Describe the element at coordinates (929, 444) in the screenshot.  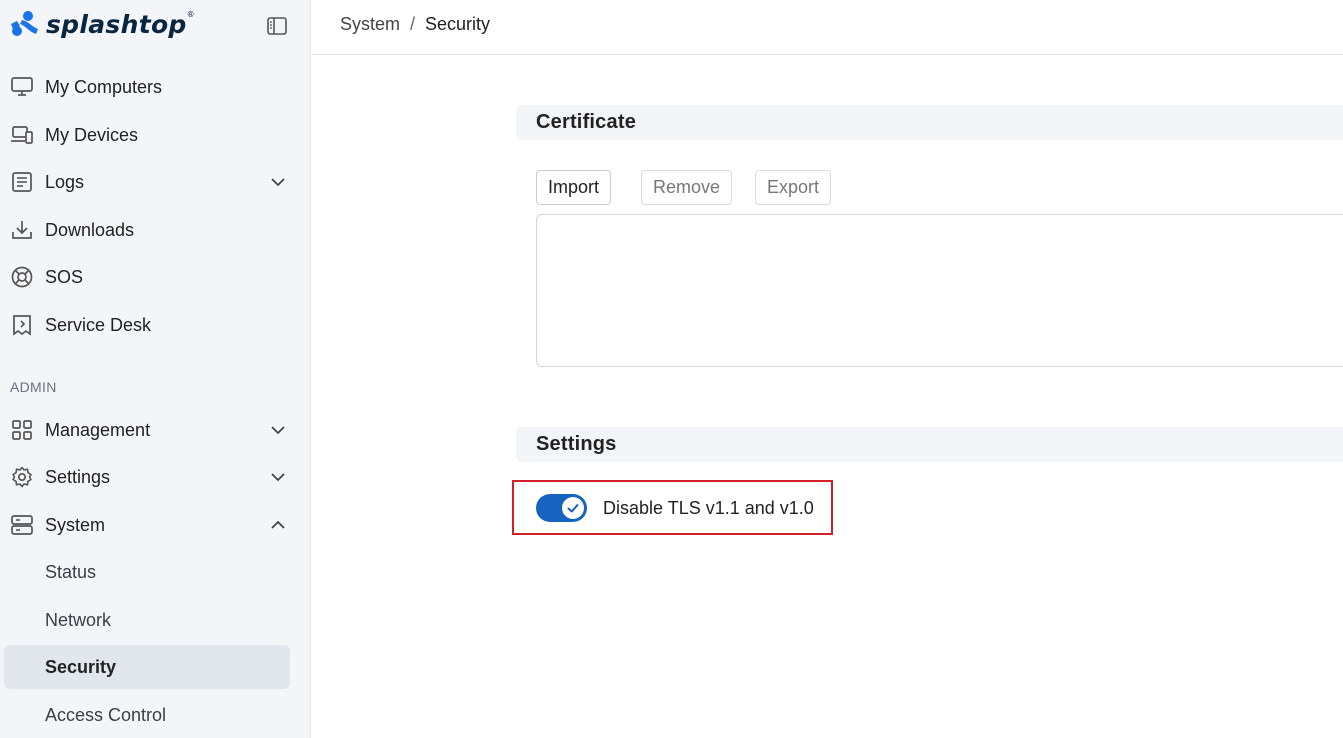
I see `settings-section-header: Settings` at that location.